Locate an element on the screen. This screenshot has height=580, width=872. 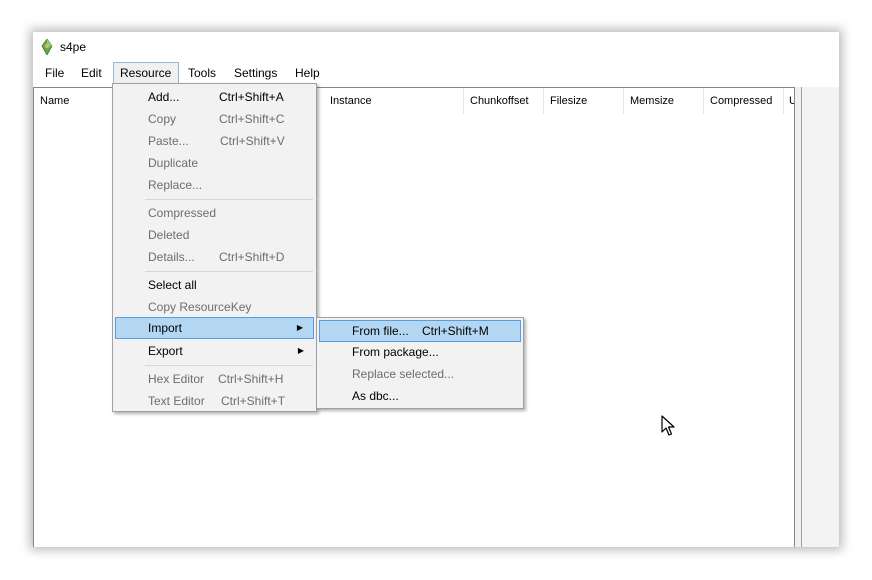
menu-item-copy: Copy Ctrl+Shift+C is located at coordinates (214, 119).